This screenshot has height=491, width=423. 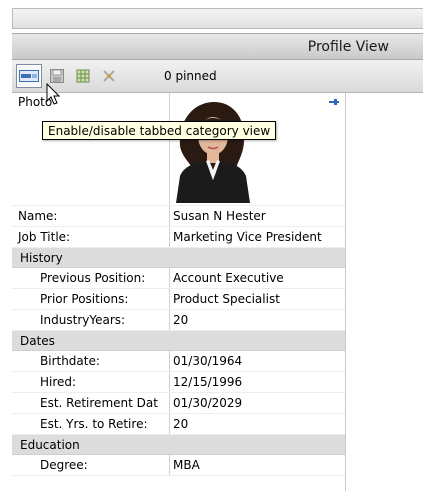 I want to click on panel-title: Profile View, so click(x=348, y=47).